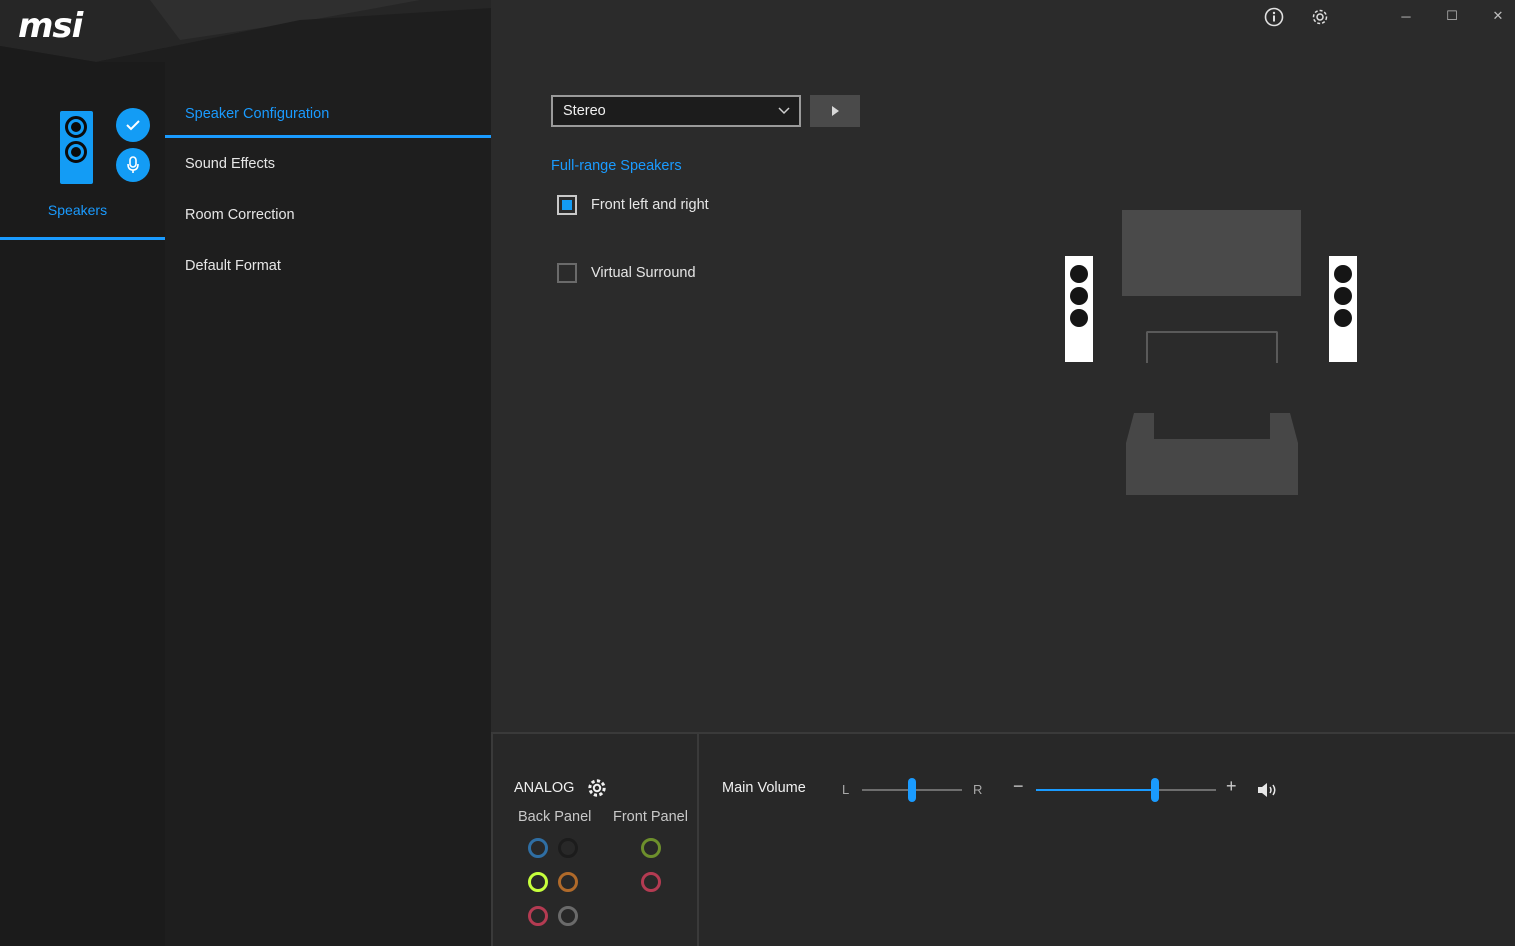  Describe the element at coordinates (1498, 16) in the screenshot. I see `close-button: ✕` at that location.